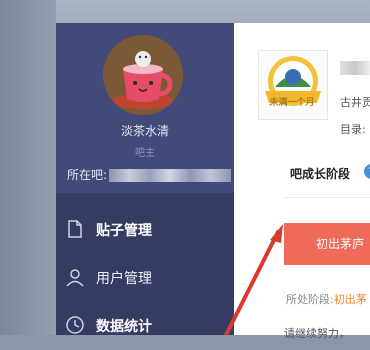 This screenshot has width=370, height=350. What do you see at coordinates (293, 81) in the screenshot?
I see `badge-emblem` at bounding box center [293, 81].